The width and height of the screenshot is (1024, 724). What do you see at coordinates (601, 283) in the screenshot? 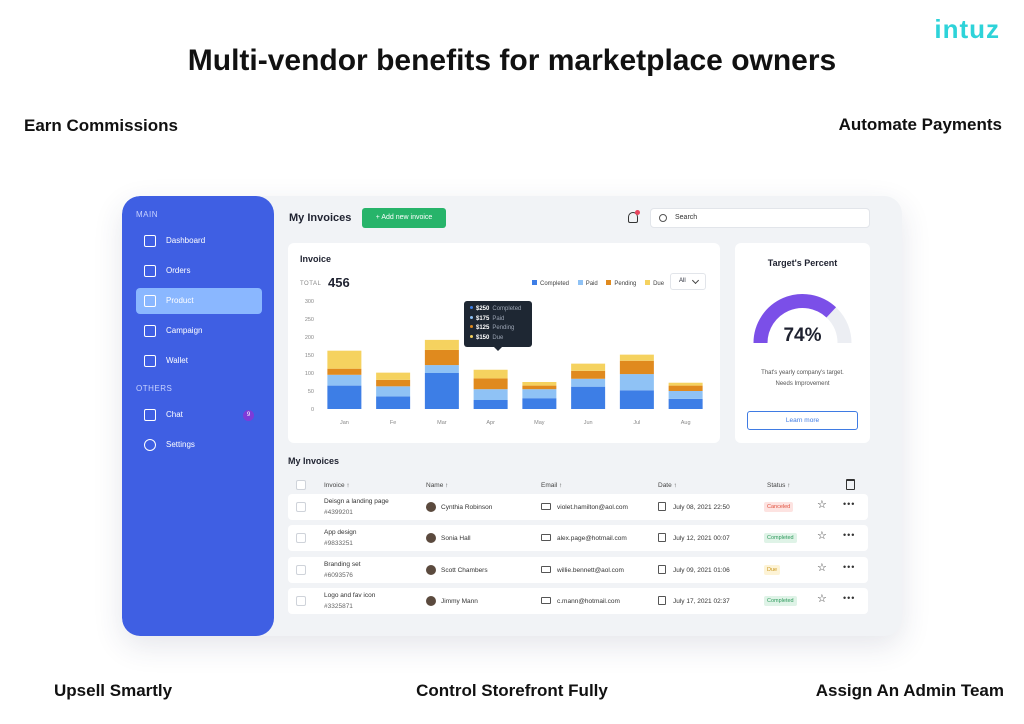
I see `chart-legend: Completed Paid Pending Due` at bounding box center [601, 283].